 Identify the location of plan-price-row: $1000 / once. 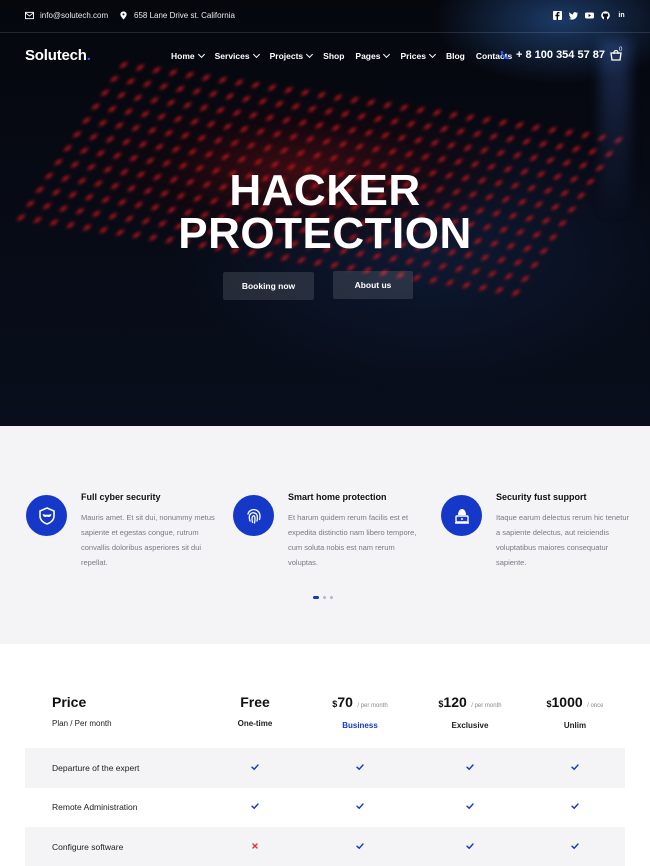
(575, 703).